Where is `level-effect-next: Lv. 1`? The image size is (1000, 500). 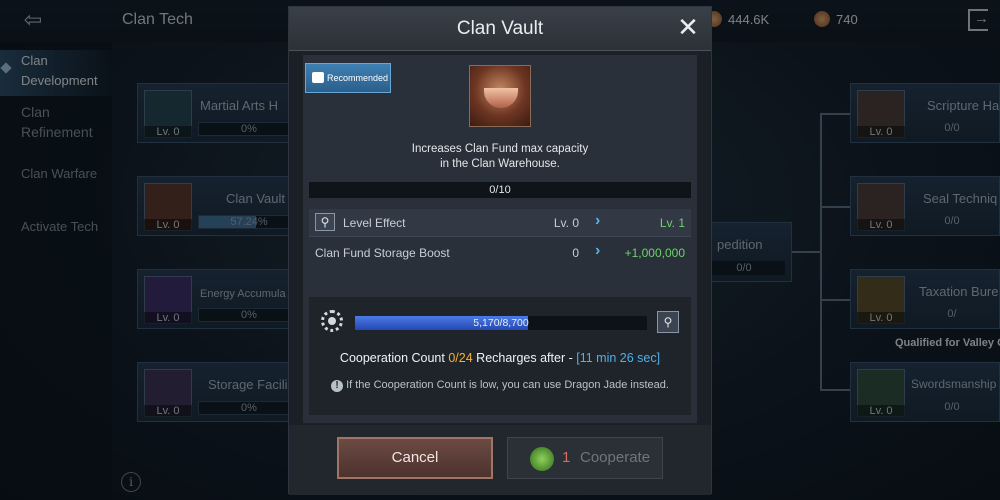 level-effect-next: Lv. 1 is located at coordinates (672, 223).